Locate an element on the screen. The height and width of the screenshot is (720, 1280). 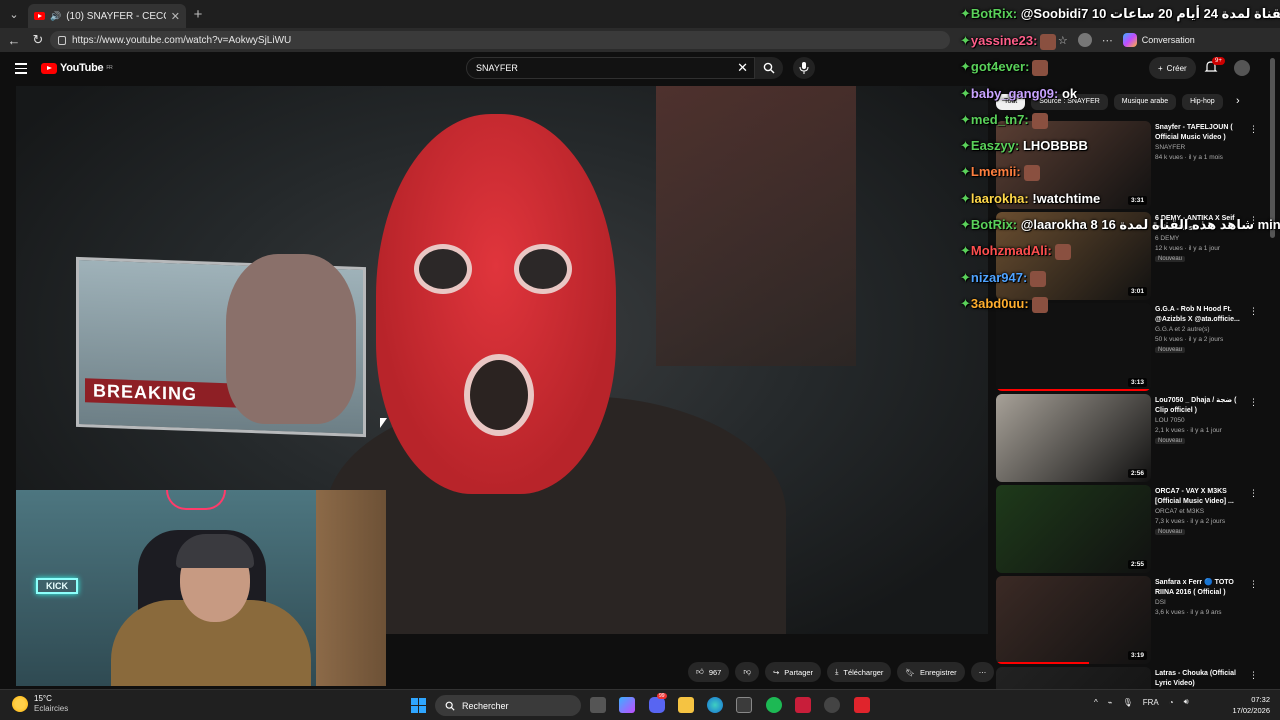
tray-chevron-icon: ^ is located at coordinates (1096, 702).